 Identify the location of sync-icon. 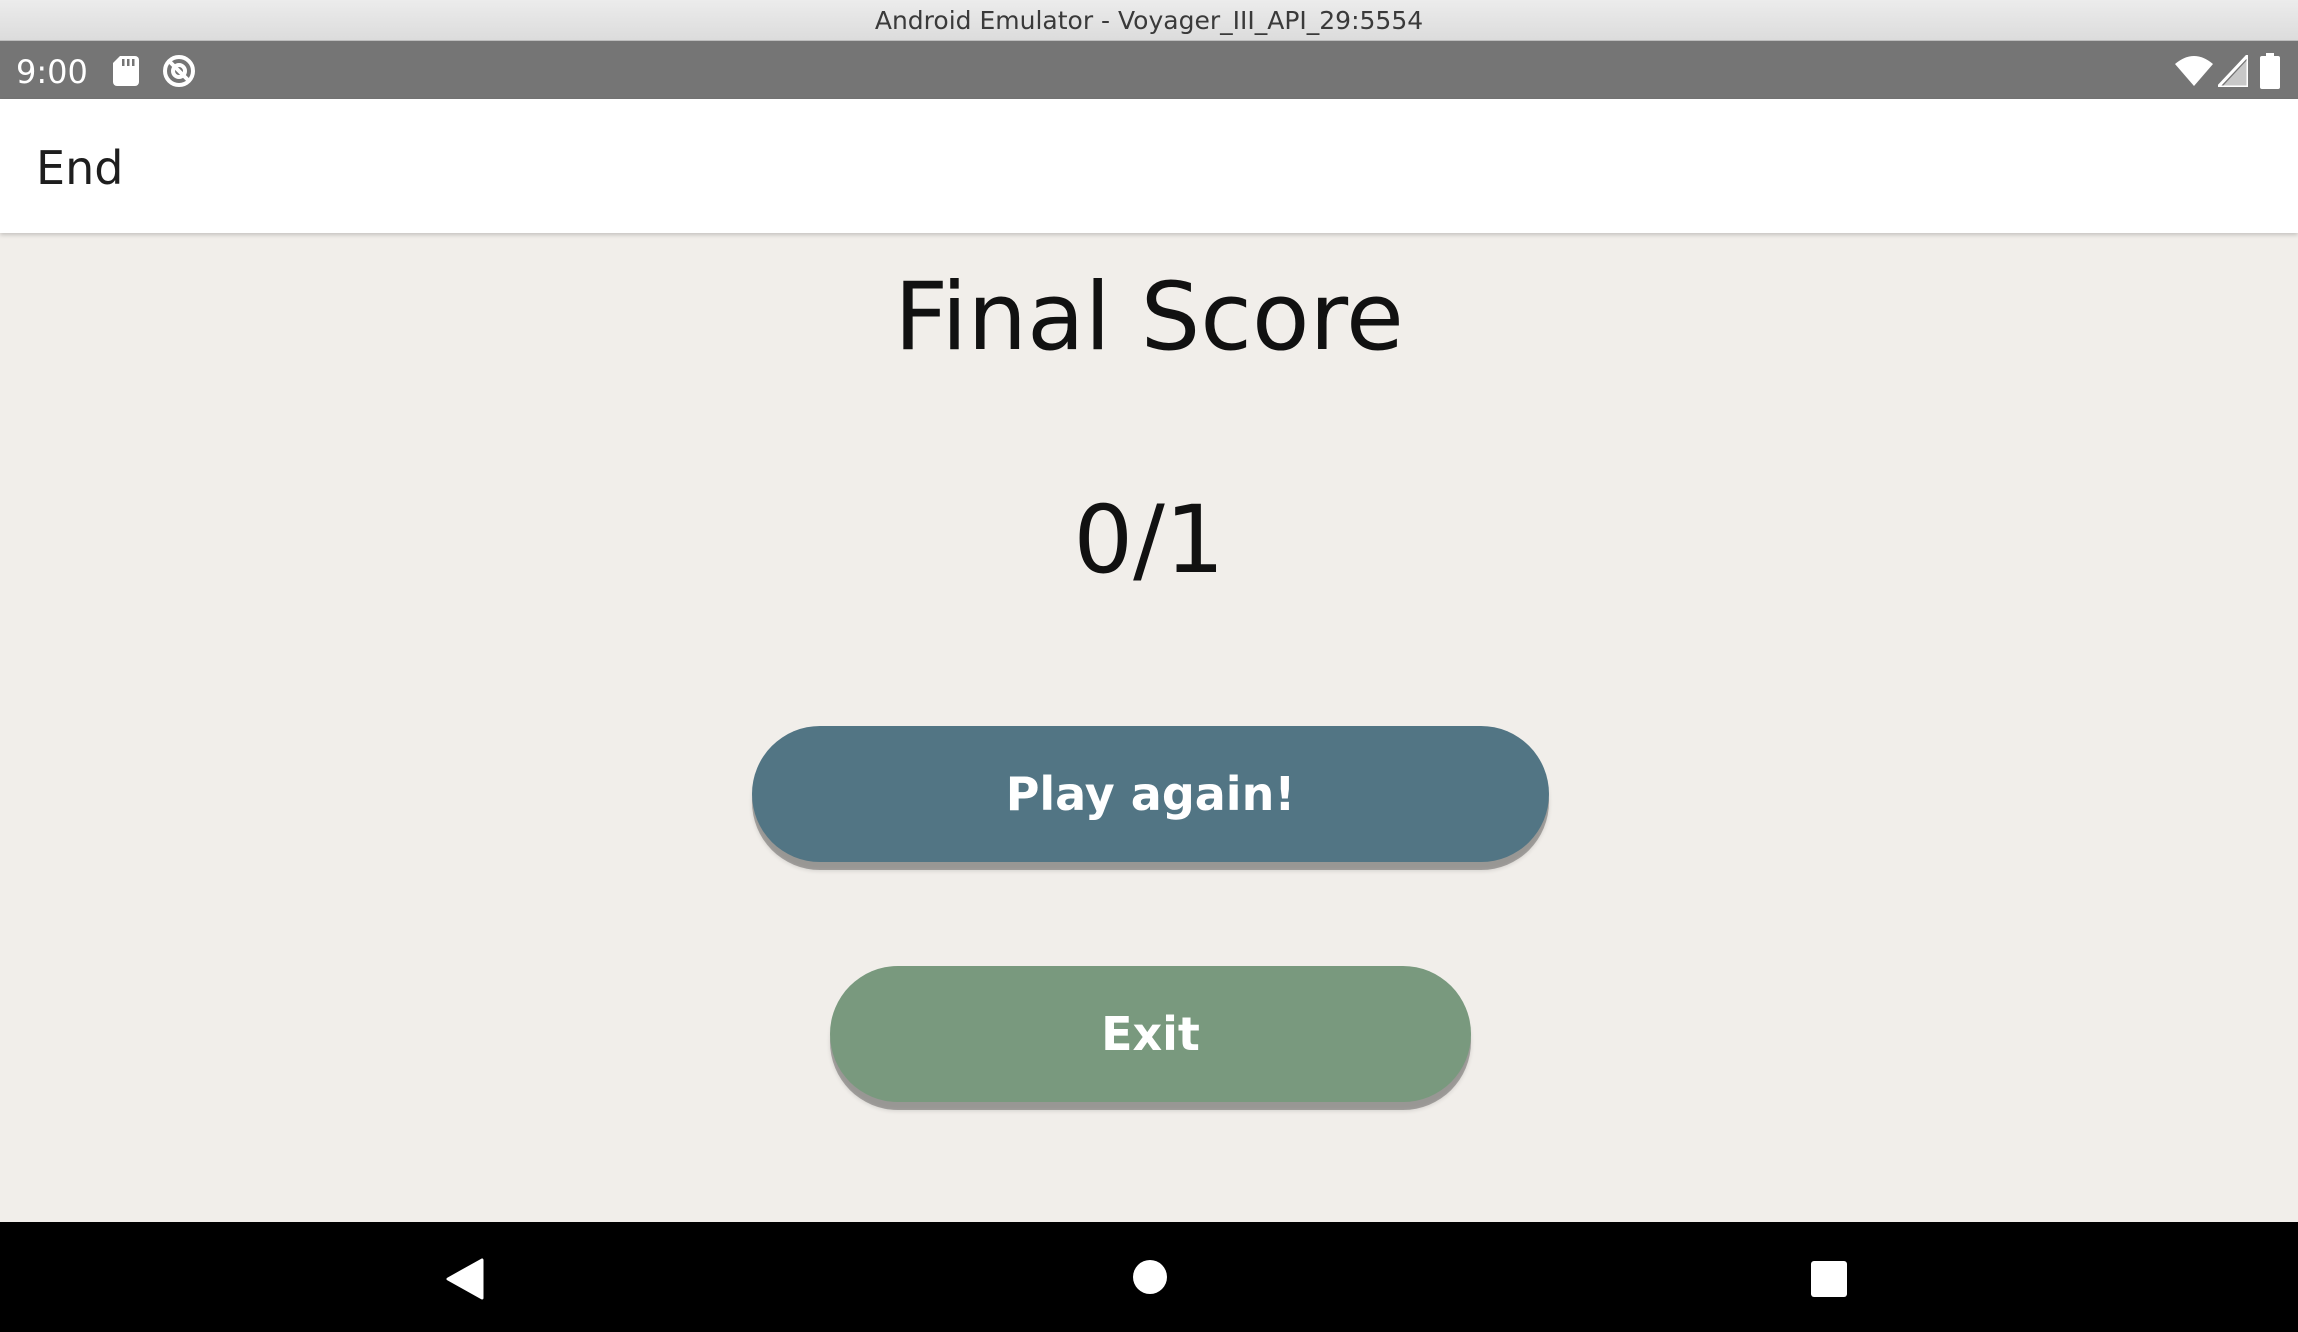
(179, 71).